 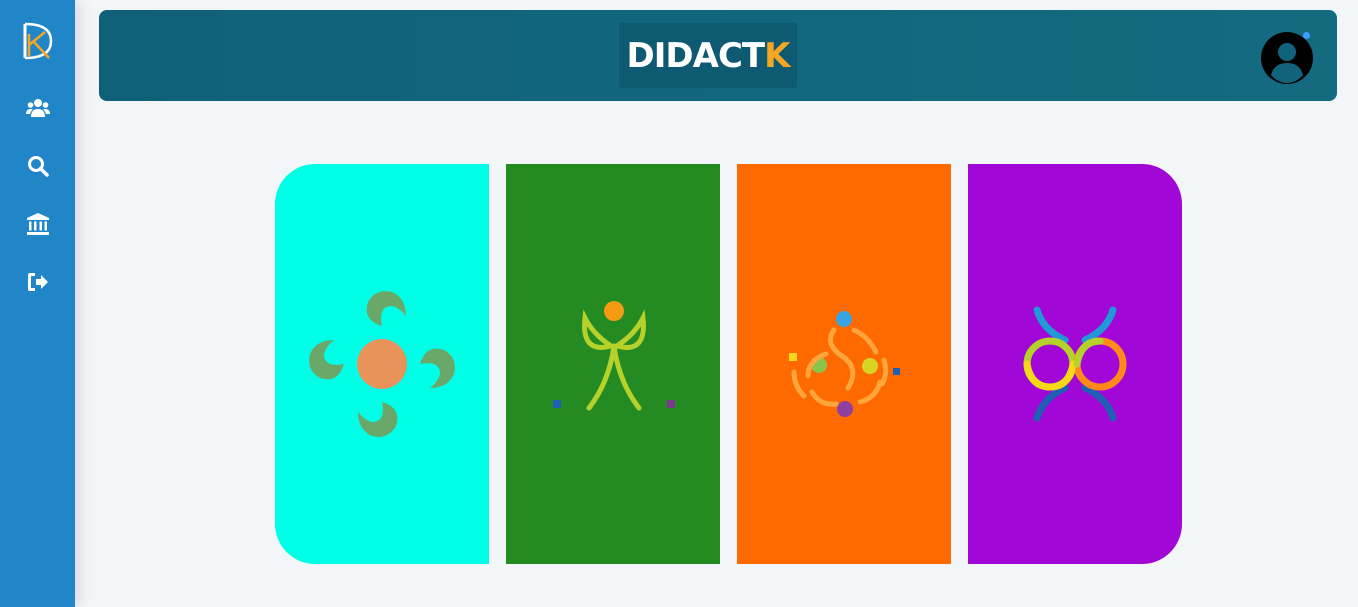 I want to click on swirl-emblem-icon, so click(x=382, y=364).